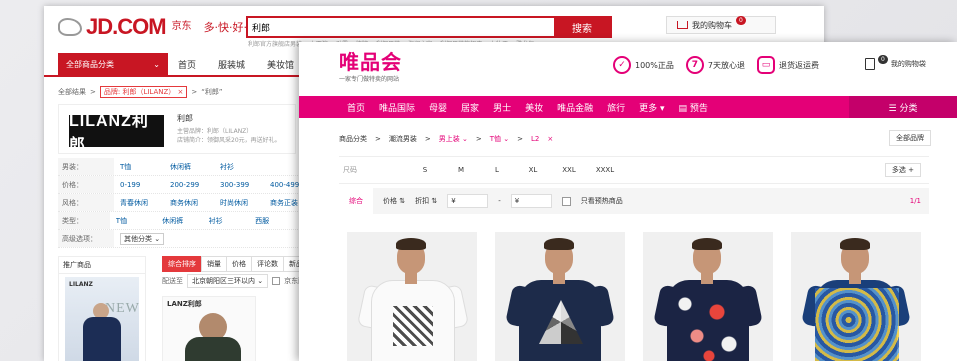 Image resolution: width=957 pixels, height=361 pixels. Describe the element at coordinates (915, 201) in the screenshot. I see `page-indicator: 1/1` at that location.